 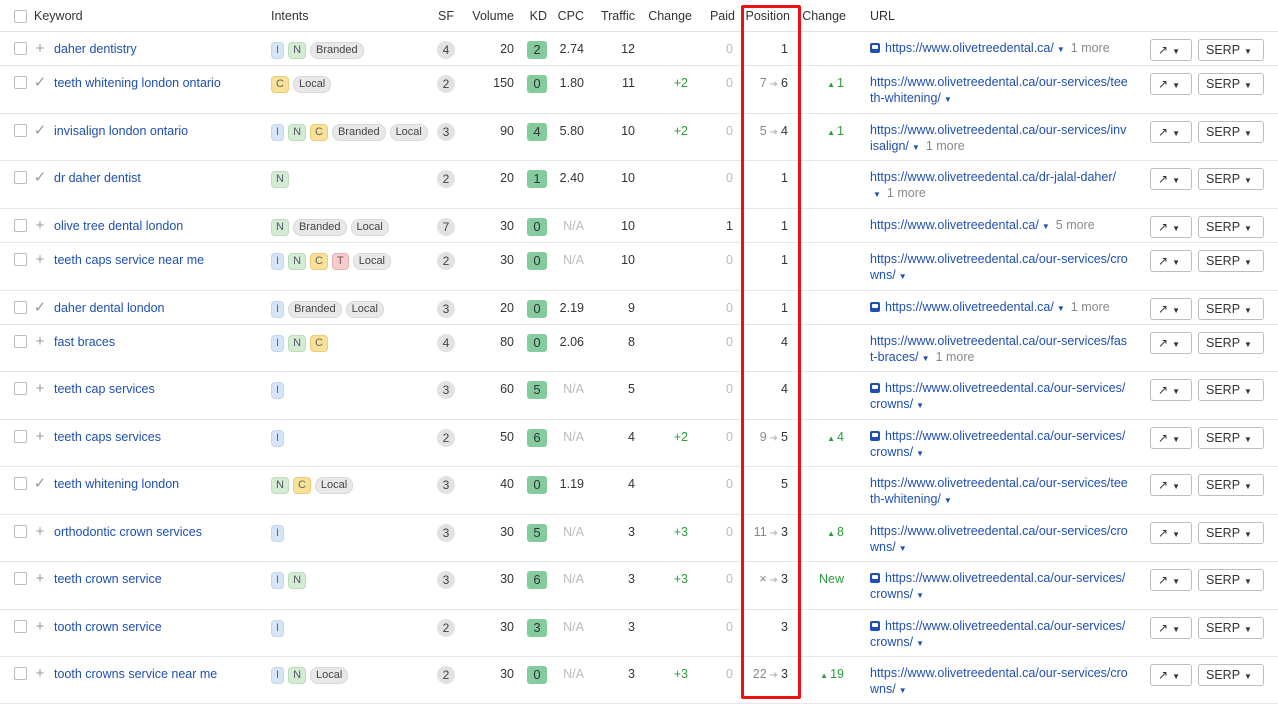 What do you see at coordinates (118, 226) in the screenshot?
I see `keyword-link: olive tree dental london` at bounding box center [118, 226].